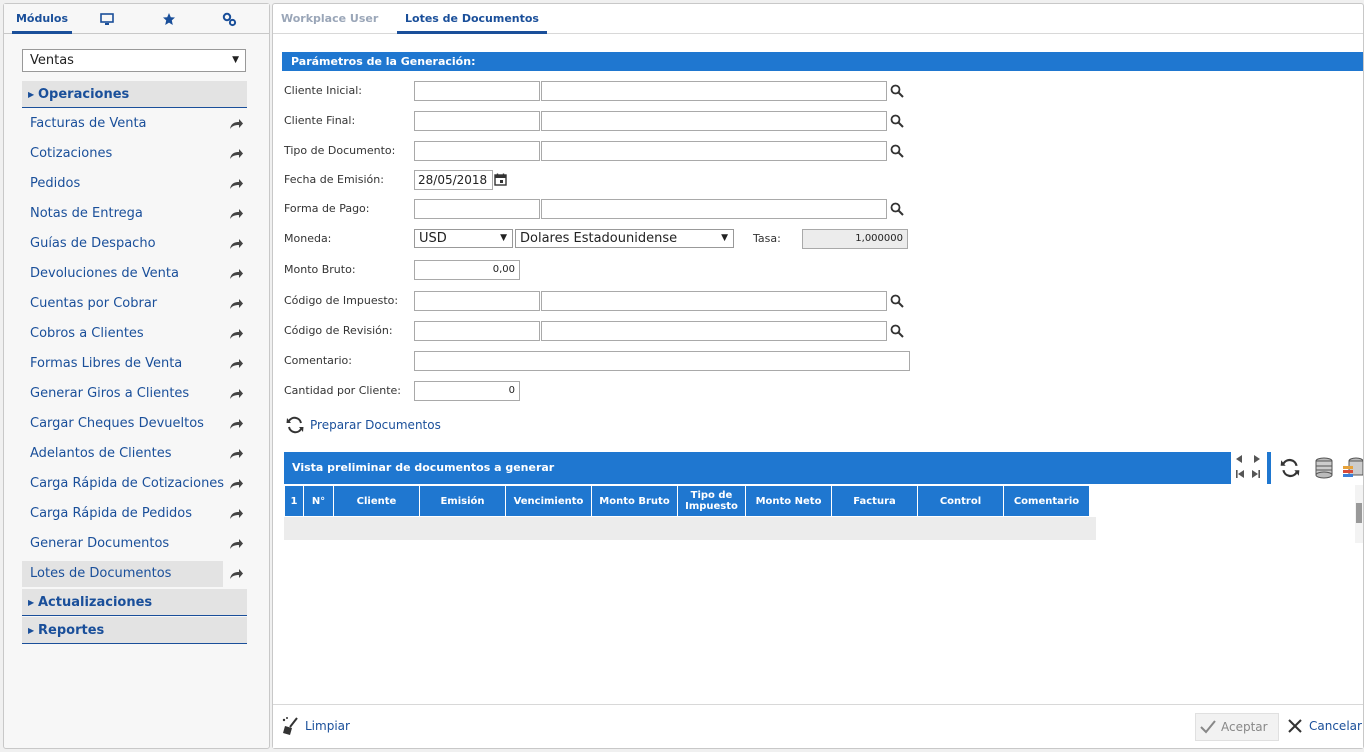 The image size is (1364, 752). What do you see at coordinates (599, 238) in the screenshot?
I see `moneda-name-value: Dolares Estadounidense` at bounding box center [599, 238].